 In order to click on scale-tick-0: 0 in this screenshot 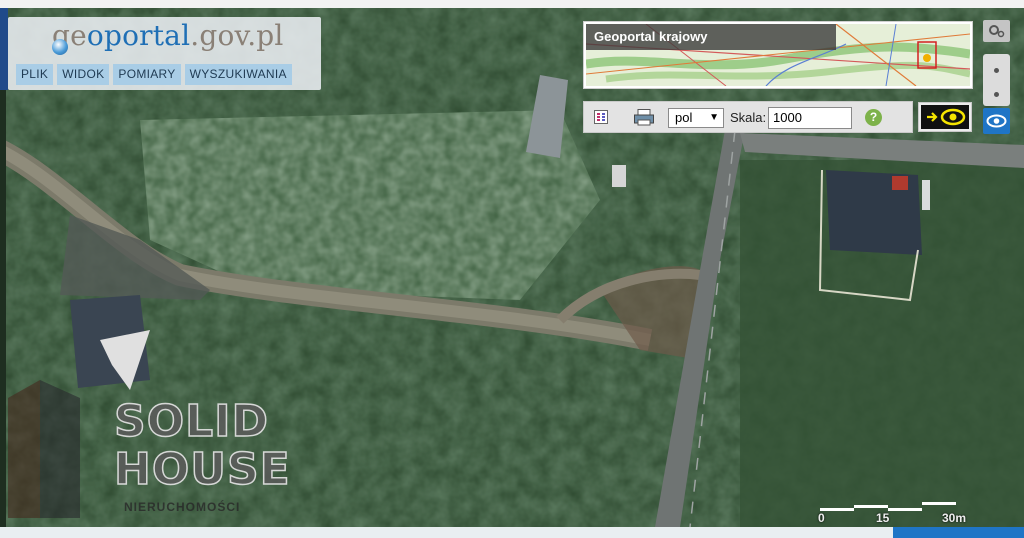, I will do `click(821, 518)`.